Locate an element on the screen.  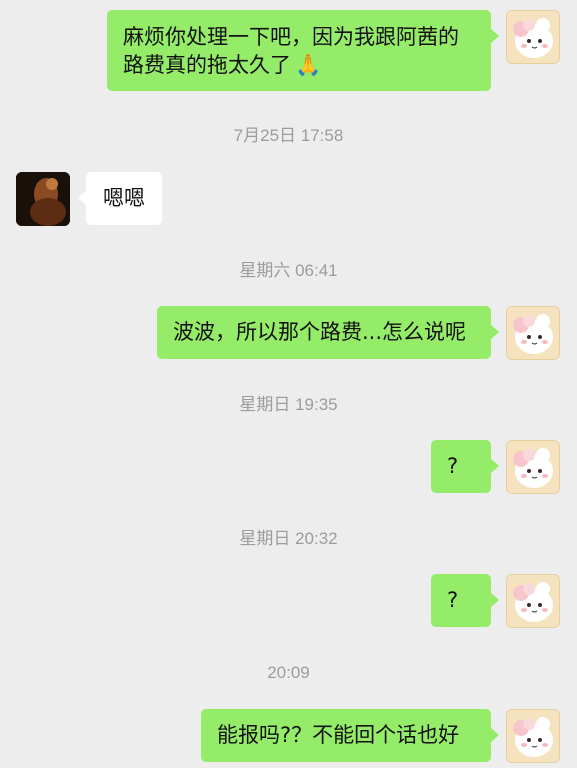
message-bubble-received: 嗯嗯 is located at coordinates (120, 198).